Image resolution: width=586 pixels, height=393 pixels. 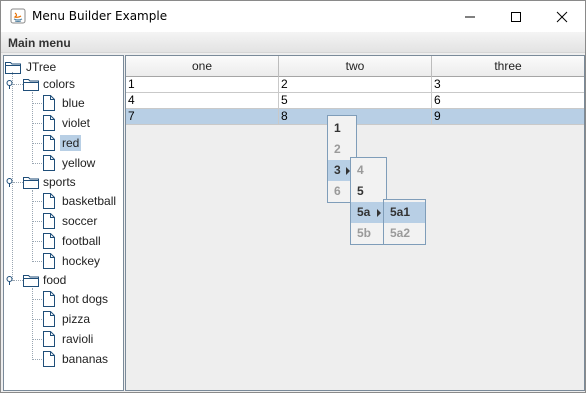 I want to click on table-row: 1 2 3, so click(x=355, y=85).